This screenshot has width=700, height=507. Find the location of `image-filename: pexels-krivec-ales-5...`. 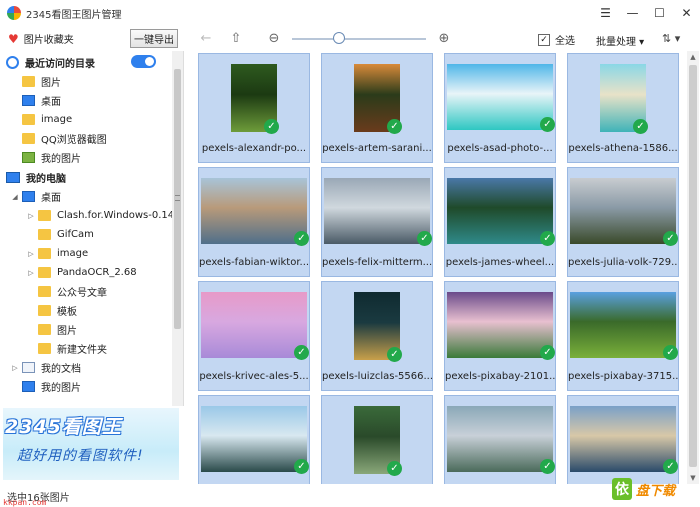

image-filename: pexels-krivec-ales-5... is located at coordinates (254, 376).